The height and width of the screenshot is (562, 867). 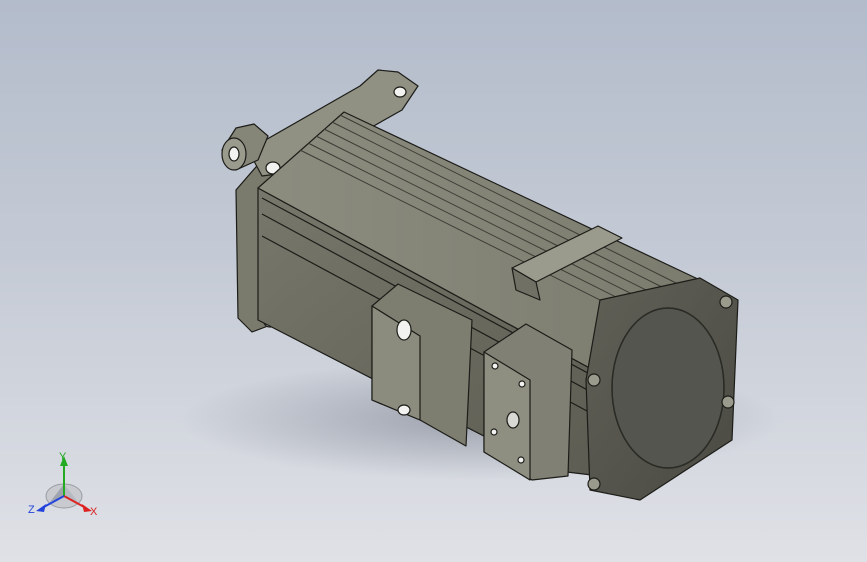 I want to click on connector-port-icon, so click(x=513, y=420).